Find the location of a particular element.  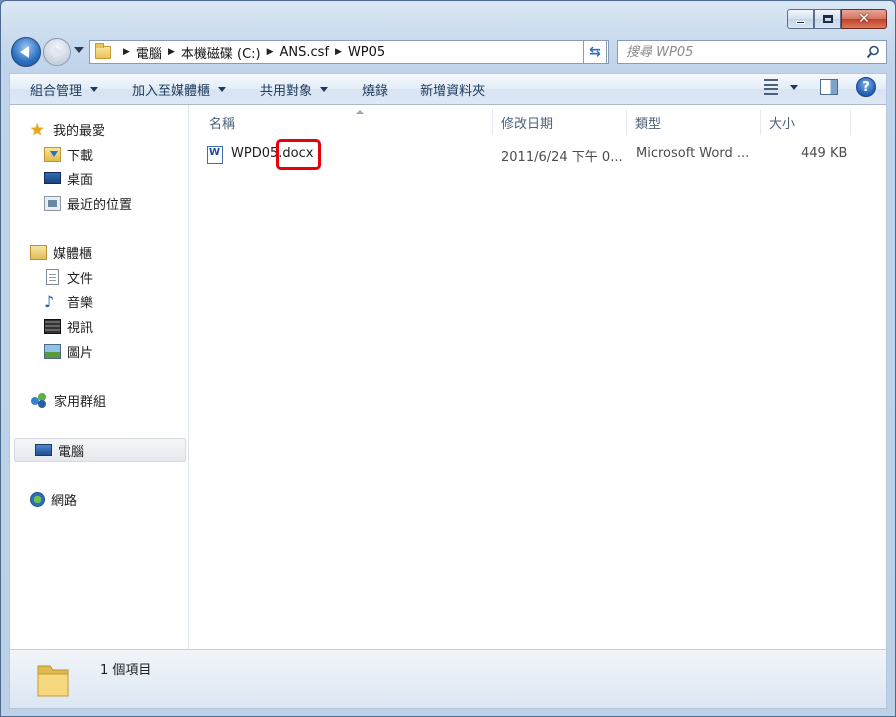

refresh-icon: ⇆ is located at coordinates (595, 52).